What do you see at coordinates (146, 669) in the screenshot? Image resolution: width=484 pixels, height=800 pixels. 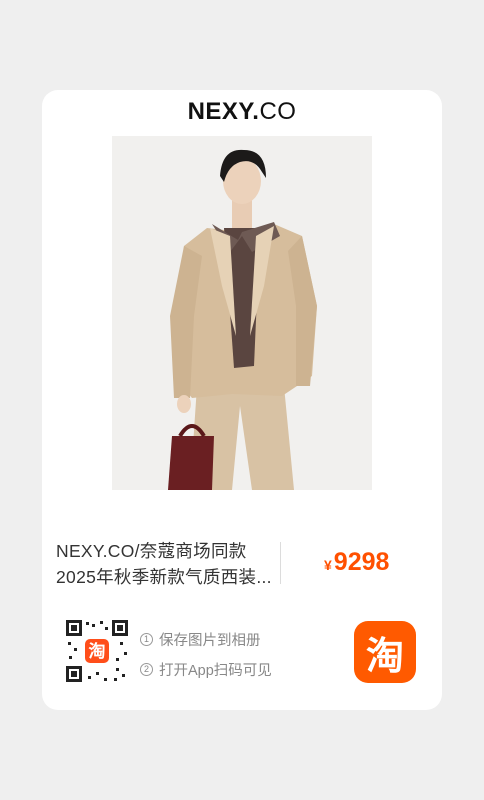 I see `step-number-icon: 2` at bounding box center [146, 669].